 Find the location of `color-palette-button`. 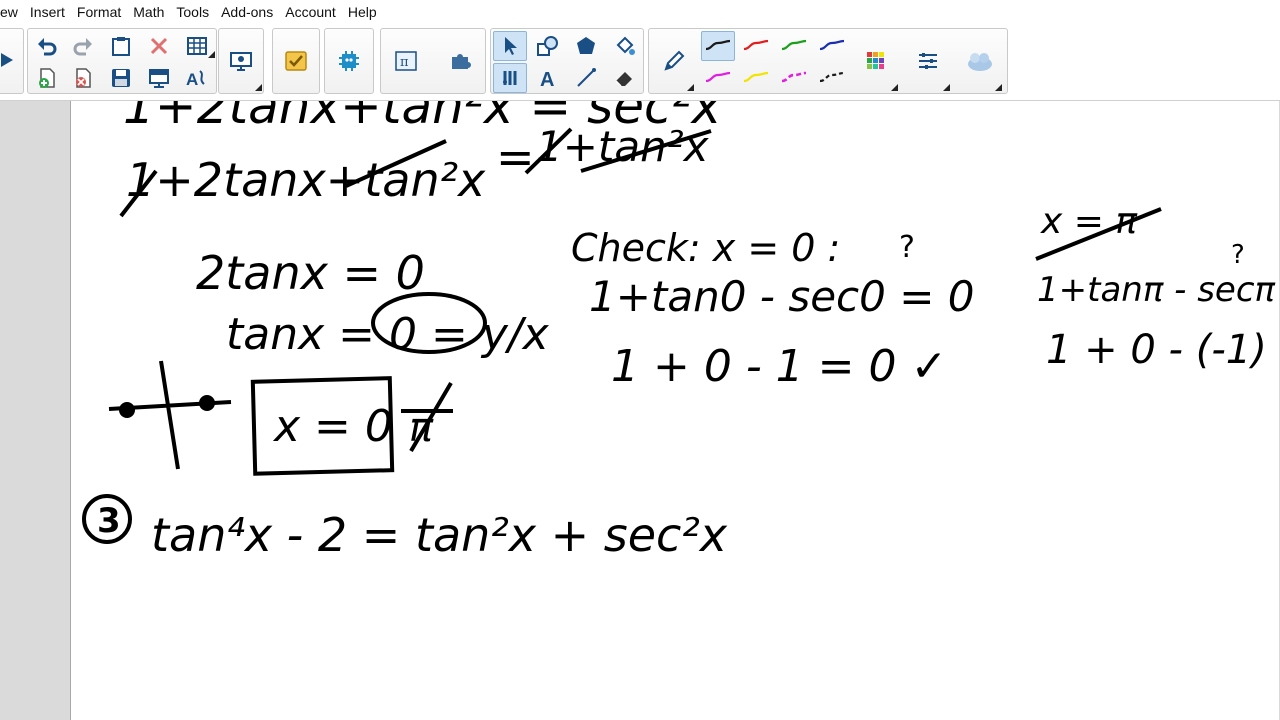

color-palette-button is located at coordinates (876, 61).